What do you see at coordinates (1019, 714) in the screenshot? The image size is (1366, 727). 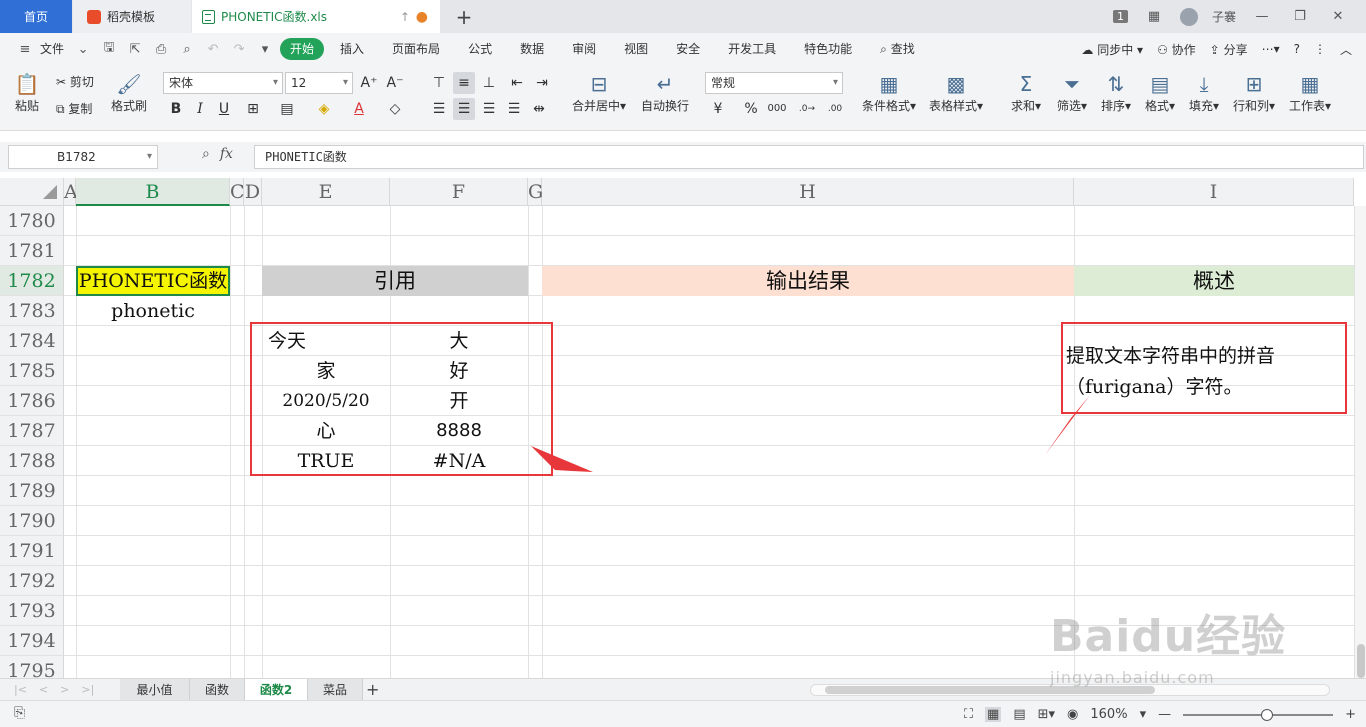 I see `page-layout-view-icon: ▤` at bounding box center [1019, 714].